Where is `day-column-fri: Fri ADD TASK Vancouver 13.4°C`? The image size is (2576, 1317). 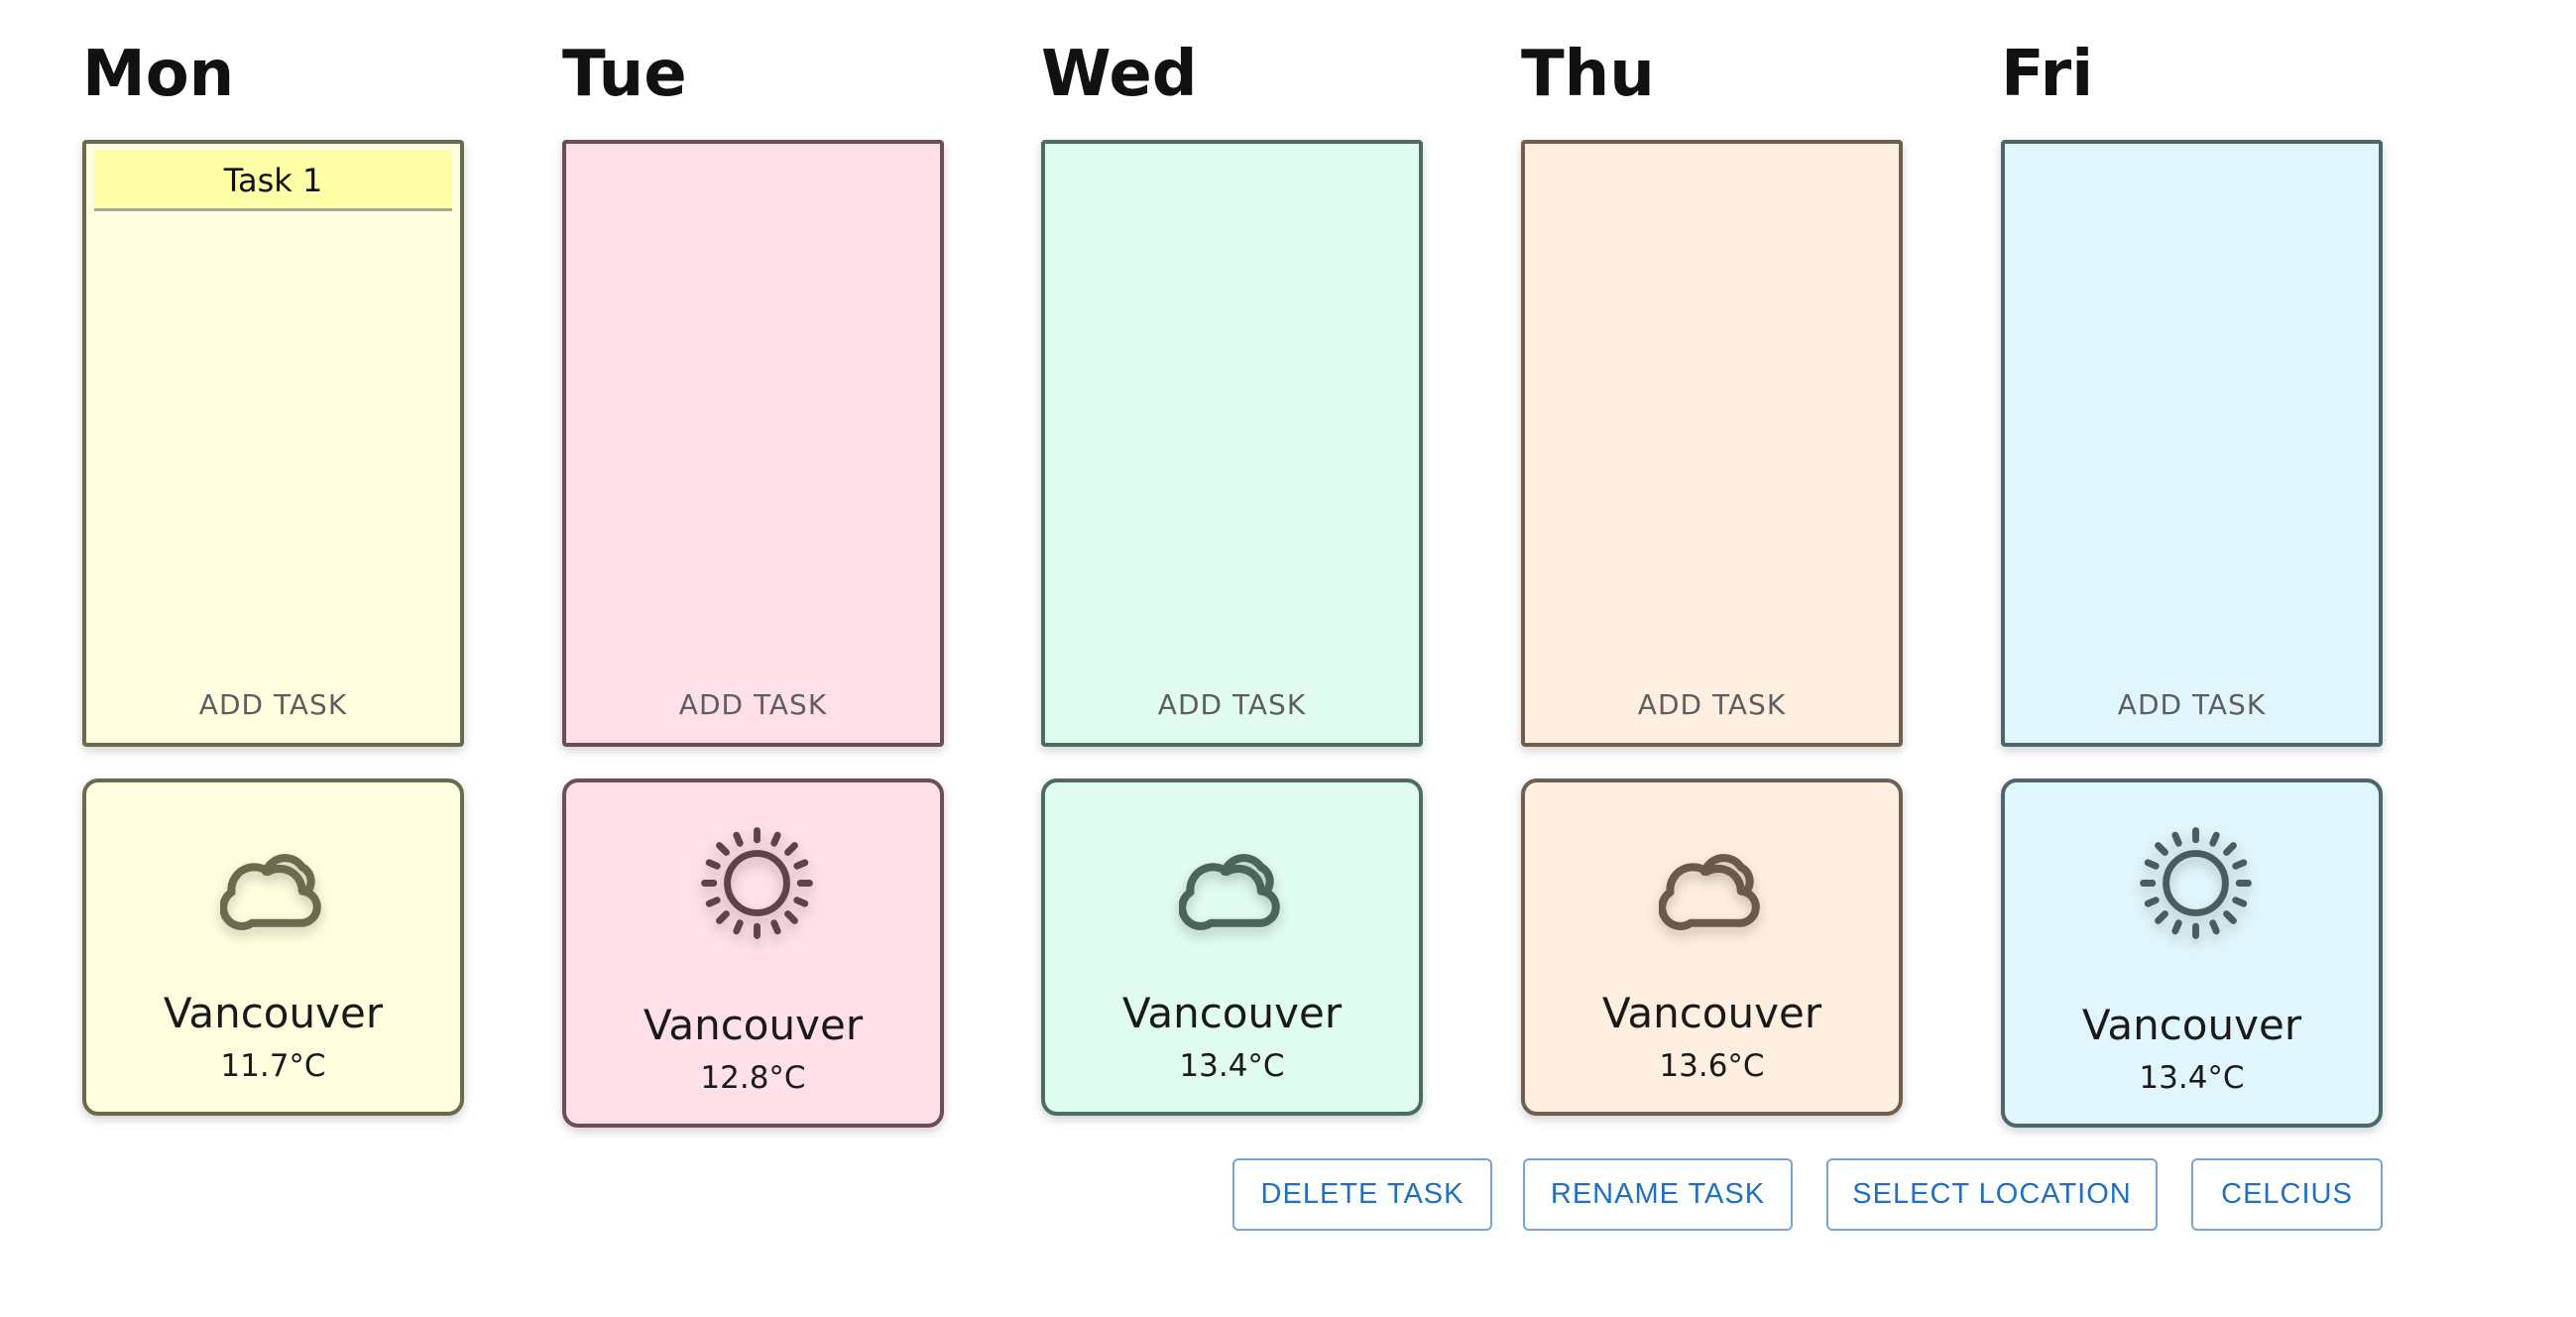
day-column-fri: Fri ADD TASK Vancouver 13.4°C is located at coordinates (2192, 658).